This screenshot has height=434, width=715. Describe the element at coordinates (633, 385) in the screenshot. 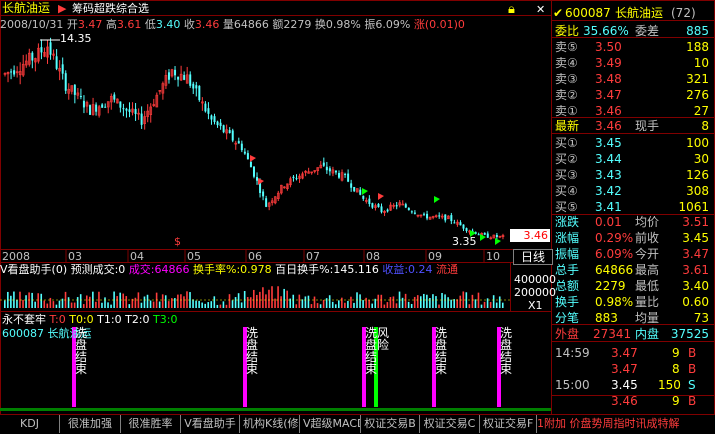

I see `quote-row: 15:00 3.45 150 S` at that location.